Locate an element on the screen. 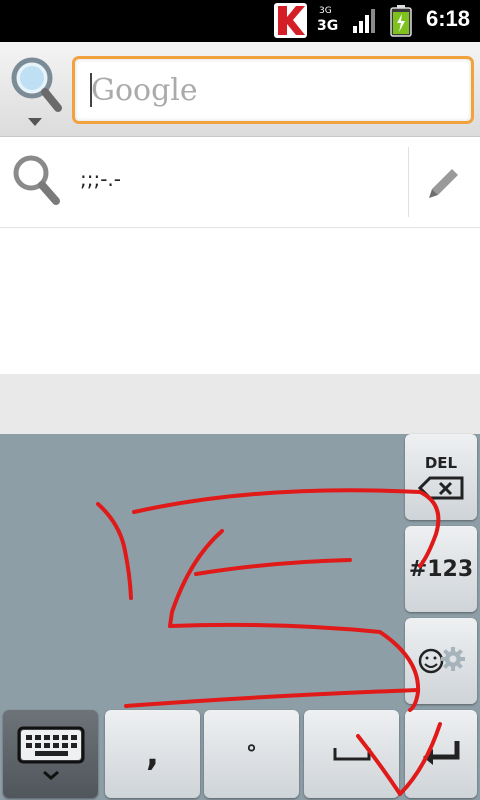 The width and height of the screenshot is (480, 800). search-input is located at coordinates (276, 90).